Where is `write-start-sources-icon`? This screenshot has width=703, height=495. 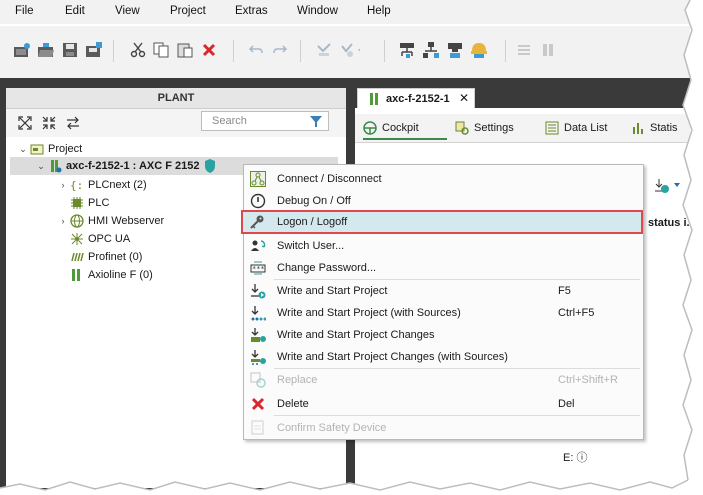
write-start-sources-icon is located at coordinates (258, 313).